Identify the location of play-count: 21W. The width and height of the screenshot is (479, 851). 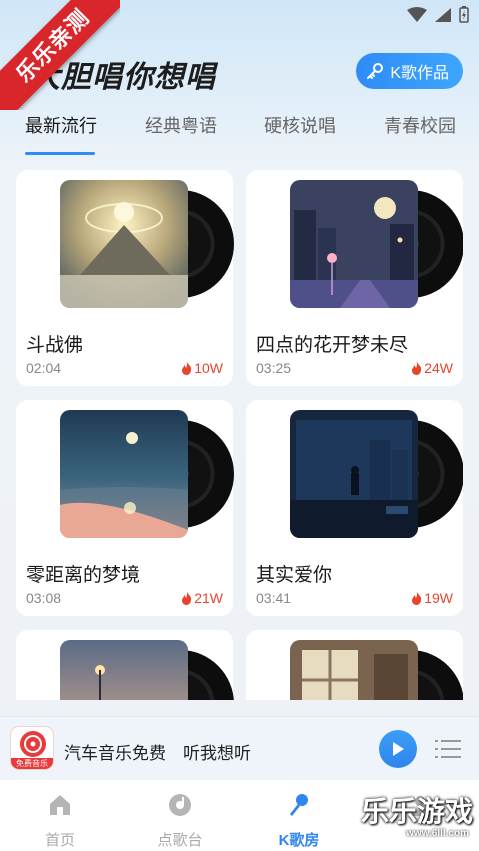
(202, 598).